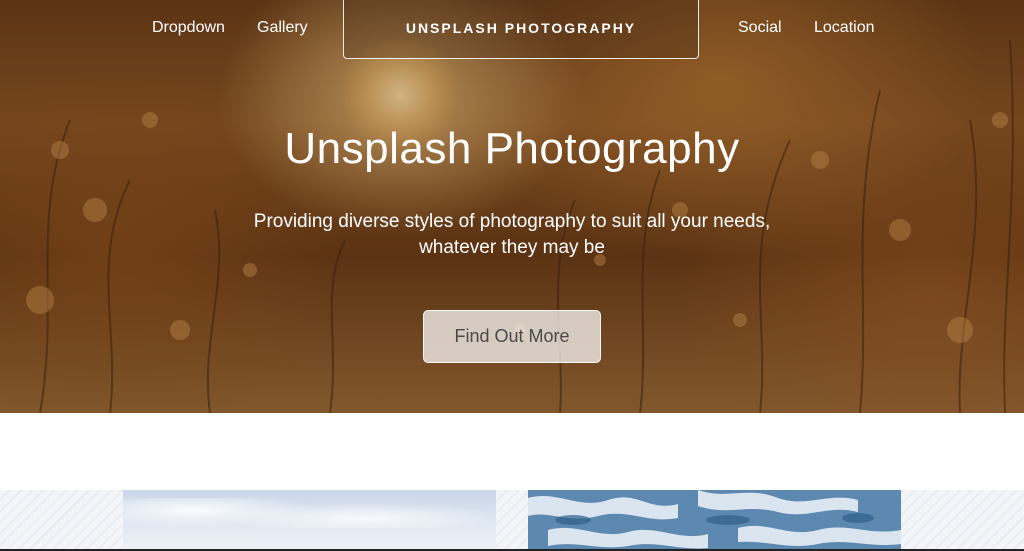  I want to click on hero-subtitle-line-2: whatever they may be, so click(512, 247).